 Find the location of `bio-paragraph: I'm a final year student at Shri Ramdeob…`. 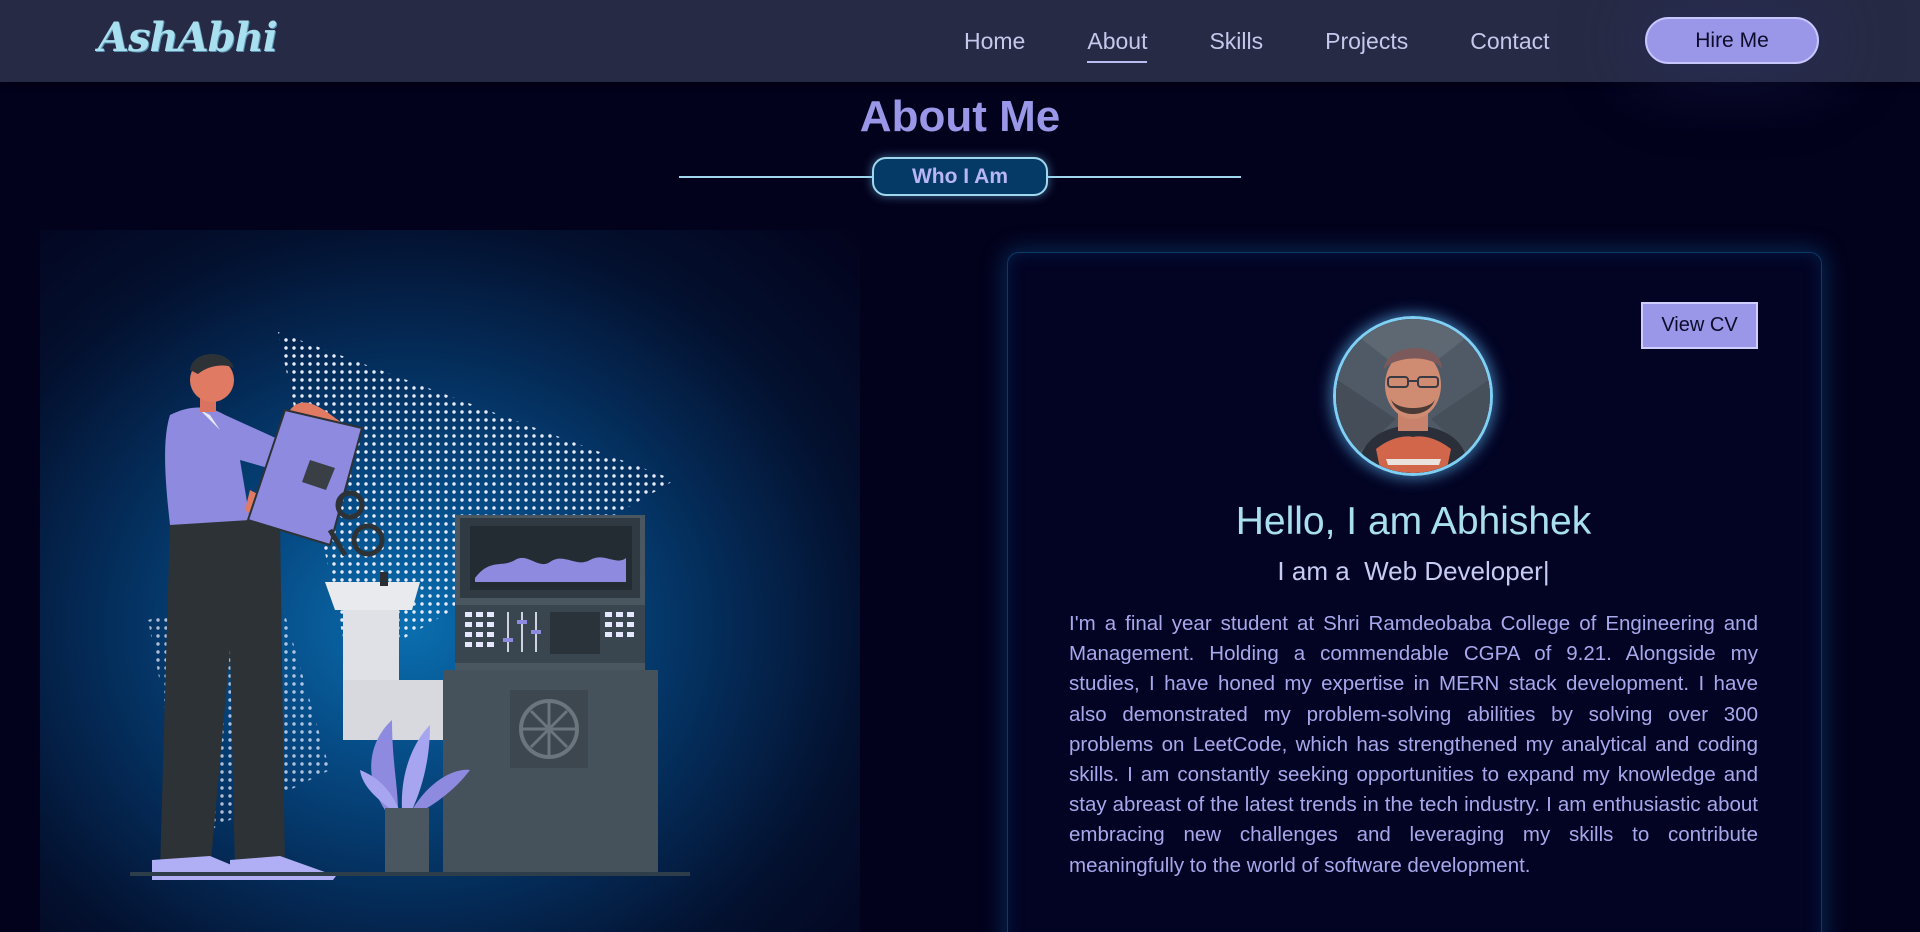

bio-paragraph: I'm a final year student at Shri Ramdeob… is located at coordinates (1413, 744).